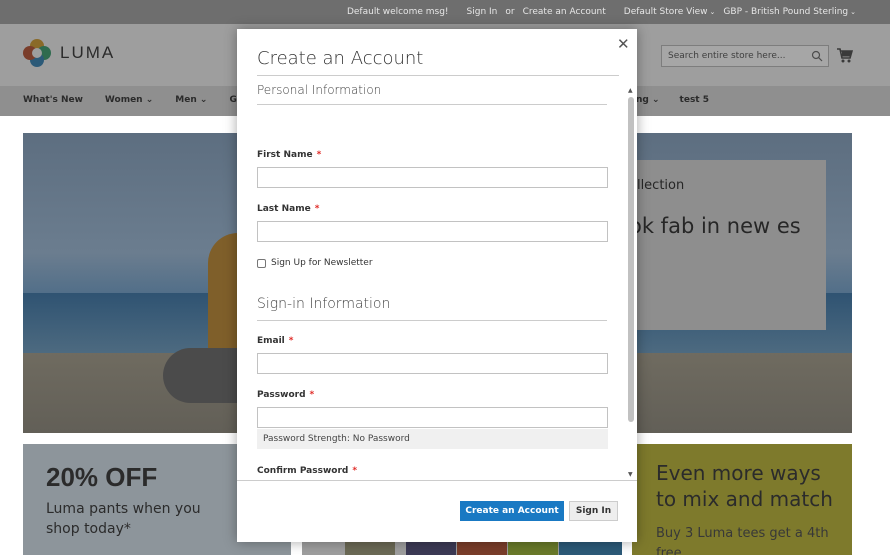 Image resolution: width=890 pixels, height=555 pixels. I want to click on hero-panel: ollection ok fab in new es, so click(723, 245).